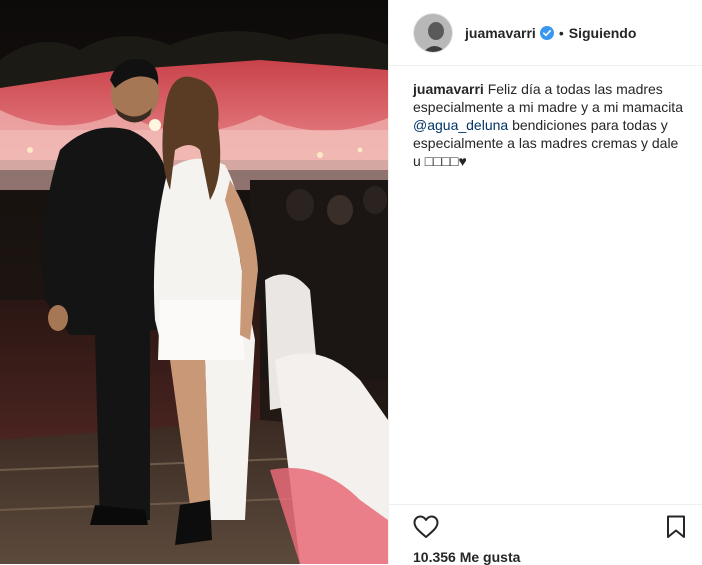 This screenshot has width=702, height=565. I want to click on following-button: Siguiendo, so click(603, 33).